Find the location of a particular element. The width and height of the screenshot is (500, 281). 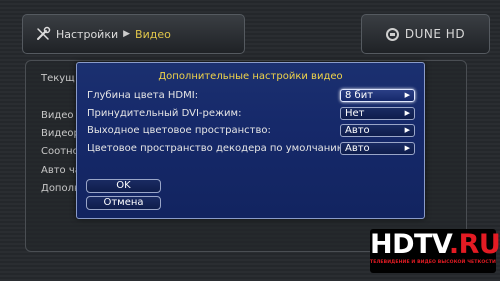

bg-item-video-mode: Видеор is located at coordinates (60, 133).